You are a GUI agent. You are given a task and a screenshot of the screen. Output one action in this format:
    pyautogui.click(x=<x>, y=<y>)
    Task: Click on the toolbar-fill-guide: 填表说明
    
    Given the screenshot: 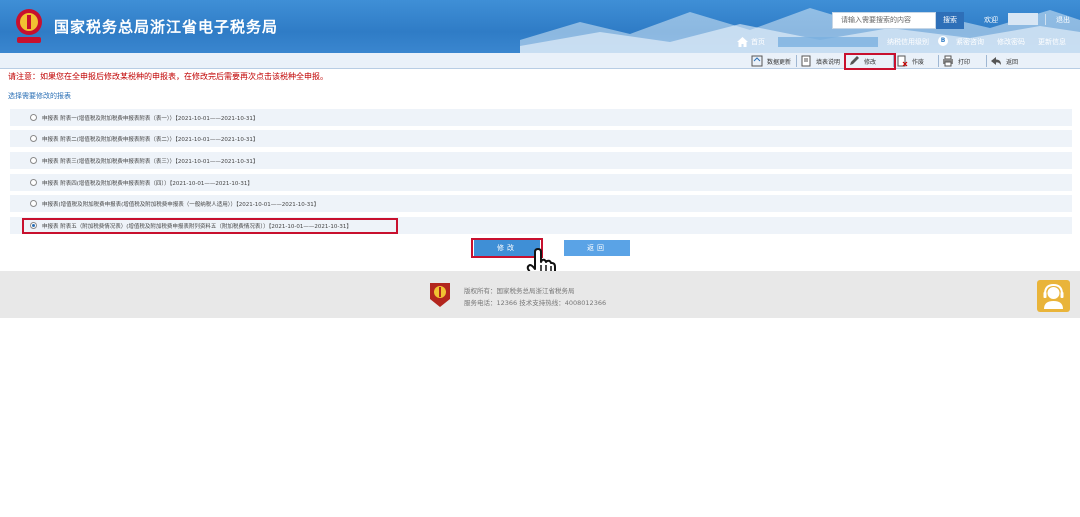 What is the action you would take?
    pyautogui.click(x=820, y=61)
    